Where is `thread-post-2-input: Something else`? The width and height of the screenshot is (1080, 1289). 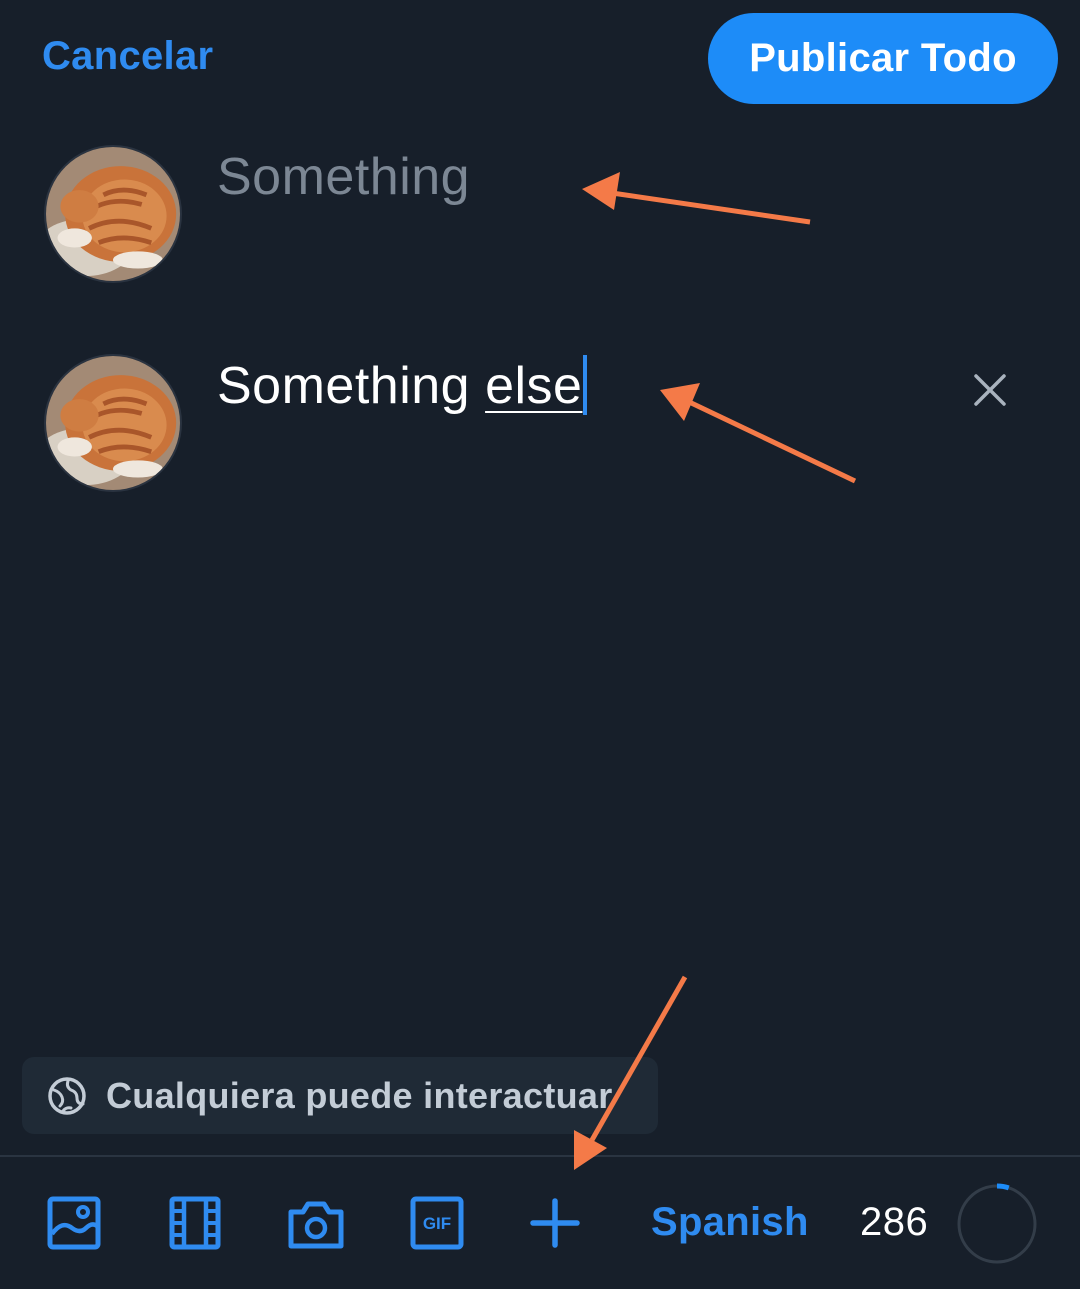 thread-post-2-input: Something else is located at coordinates (402, 387).